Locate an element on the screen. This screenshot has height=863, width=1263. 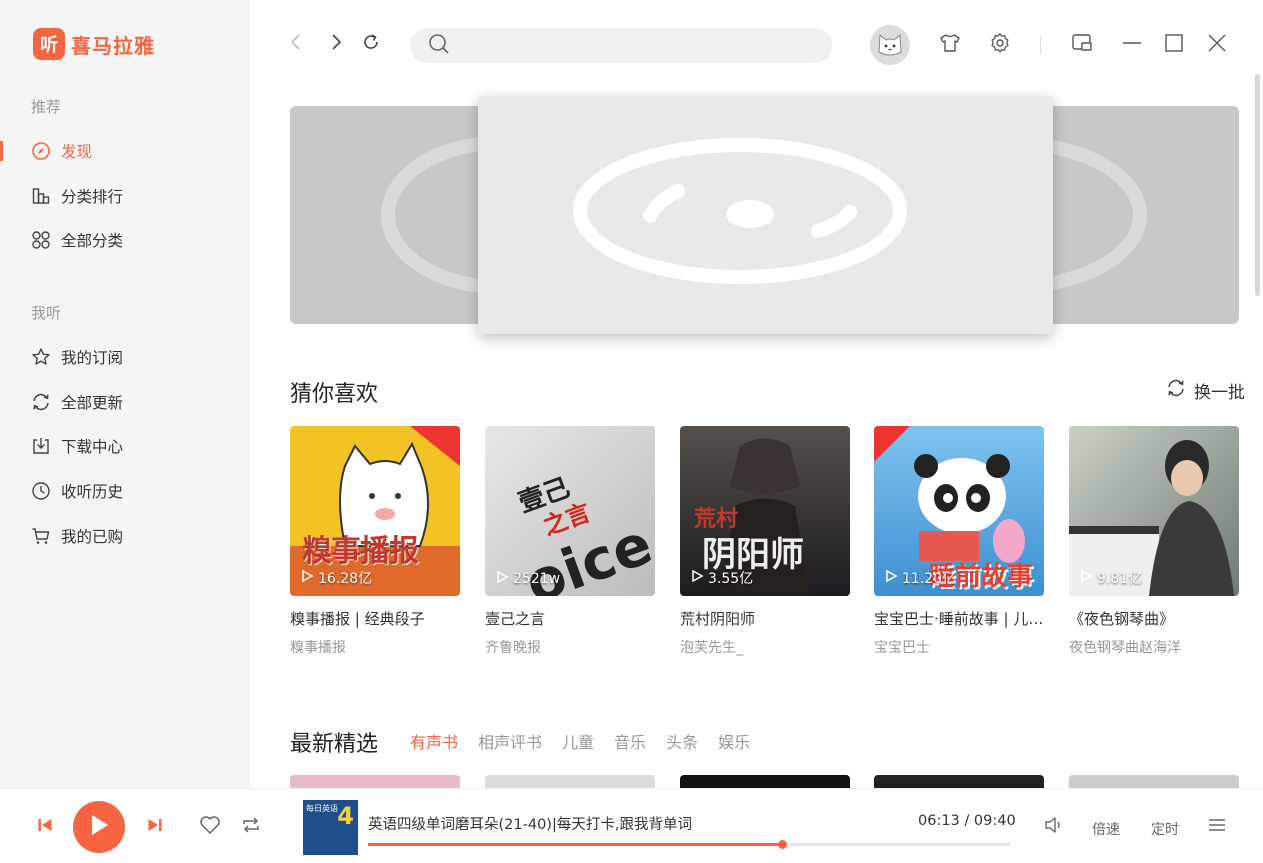
settings-button is located at coordinates (1000, 45).